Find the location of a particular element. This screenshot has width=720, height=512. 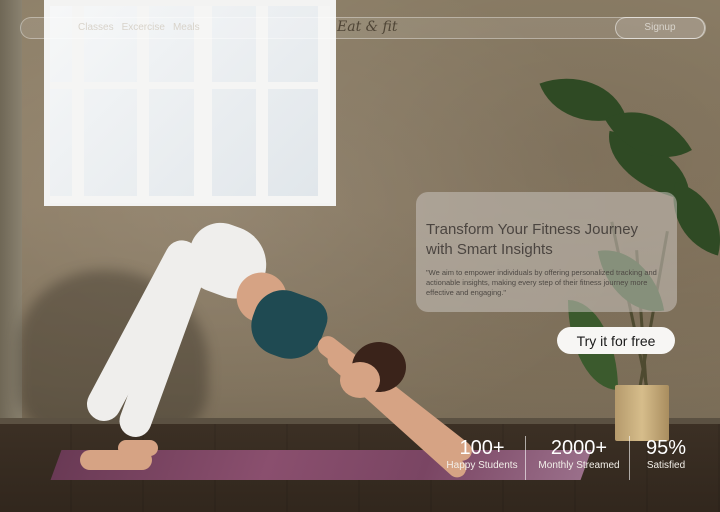

stat-value: 2000+ is located at coordinates (579, 448).